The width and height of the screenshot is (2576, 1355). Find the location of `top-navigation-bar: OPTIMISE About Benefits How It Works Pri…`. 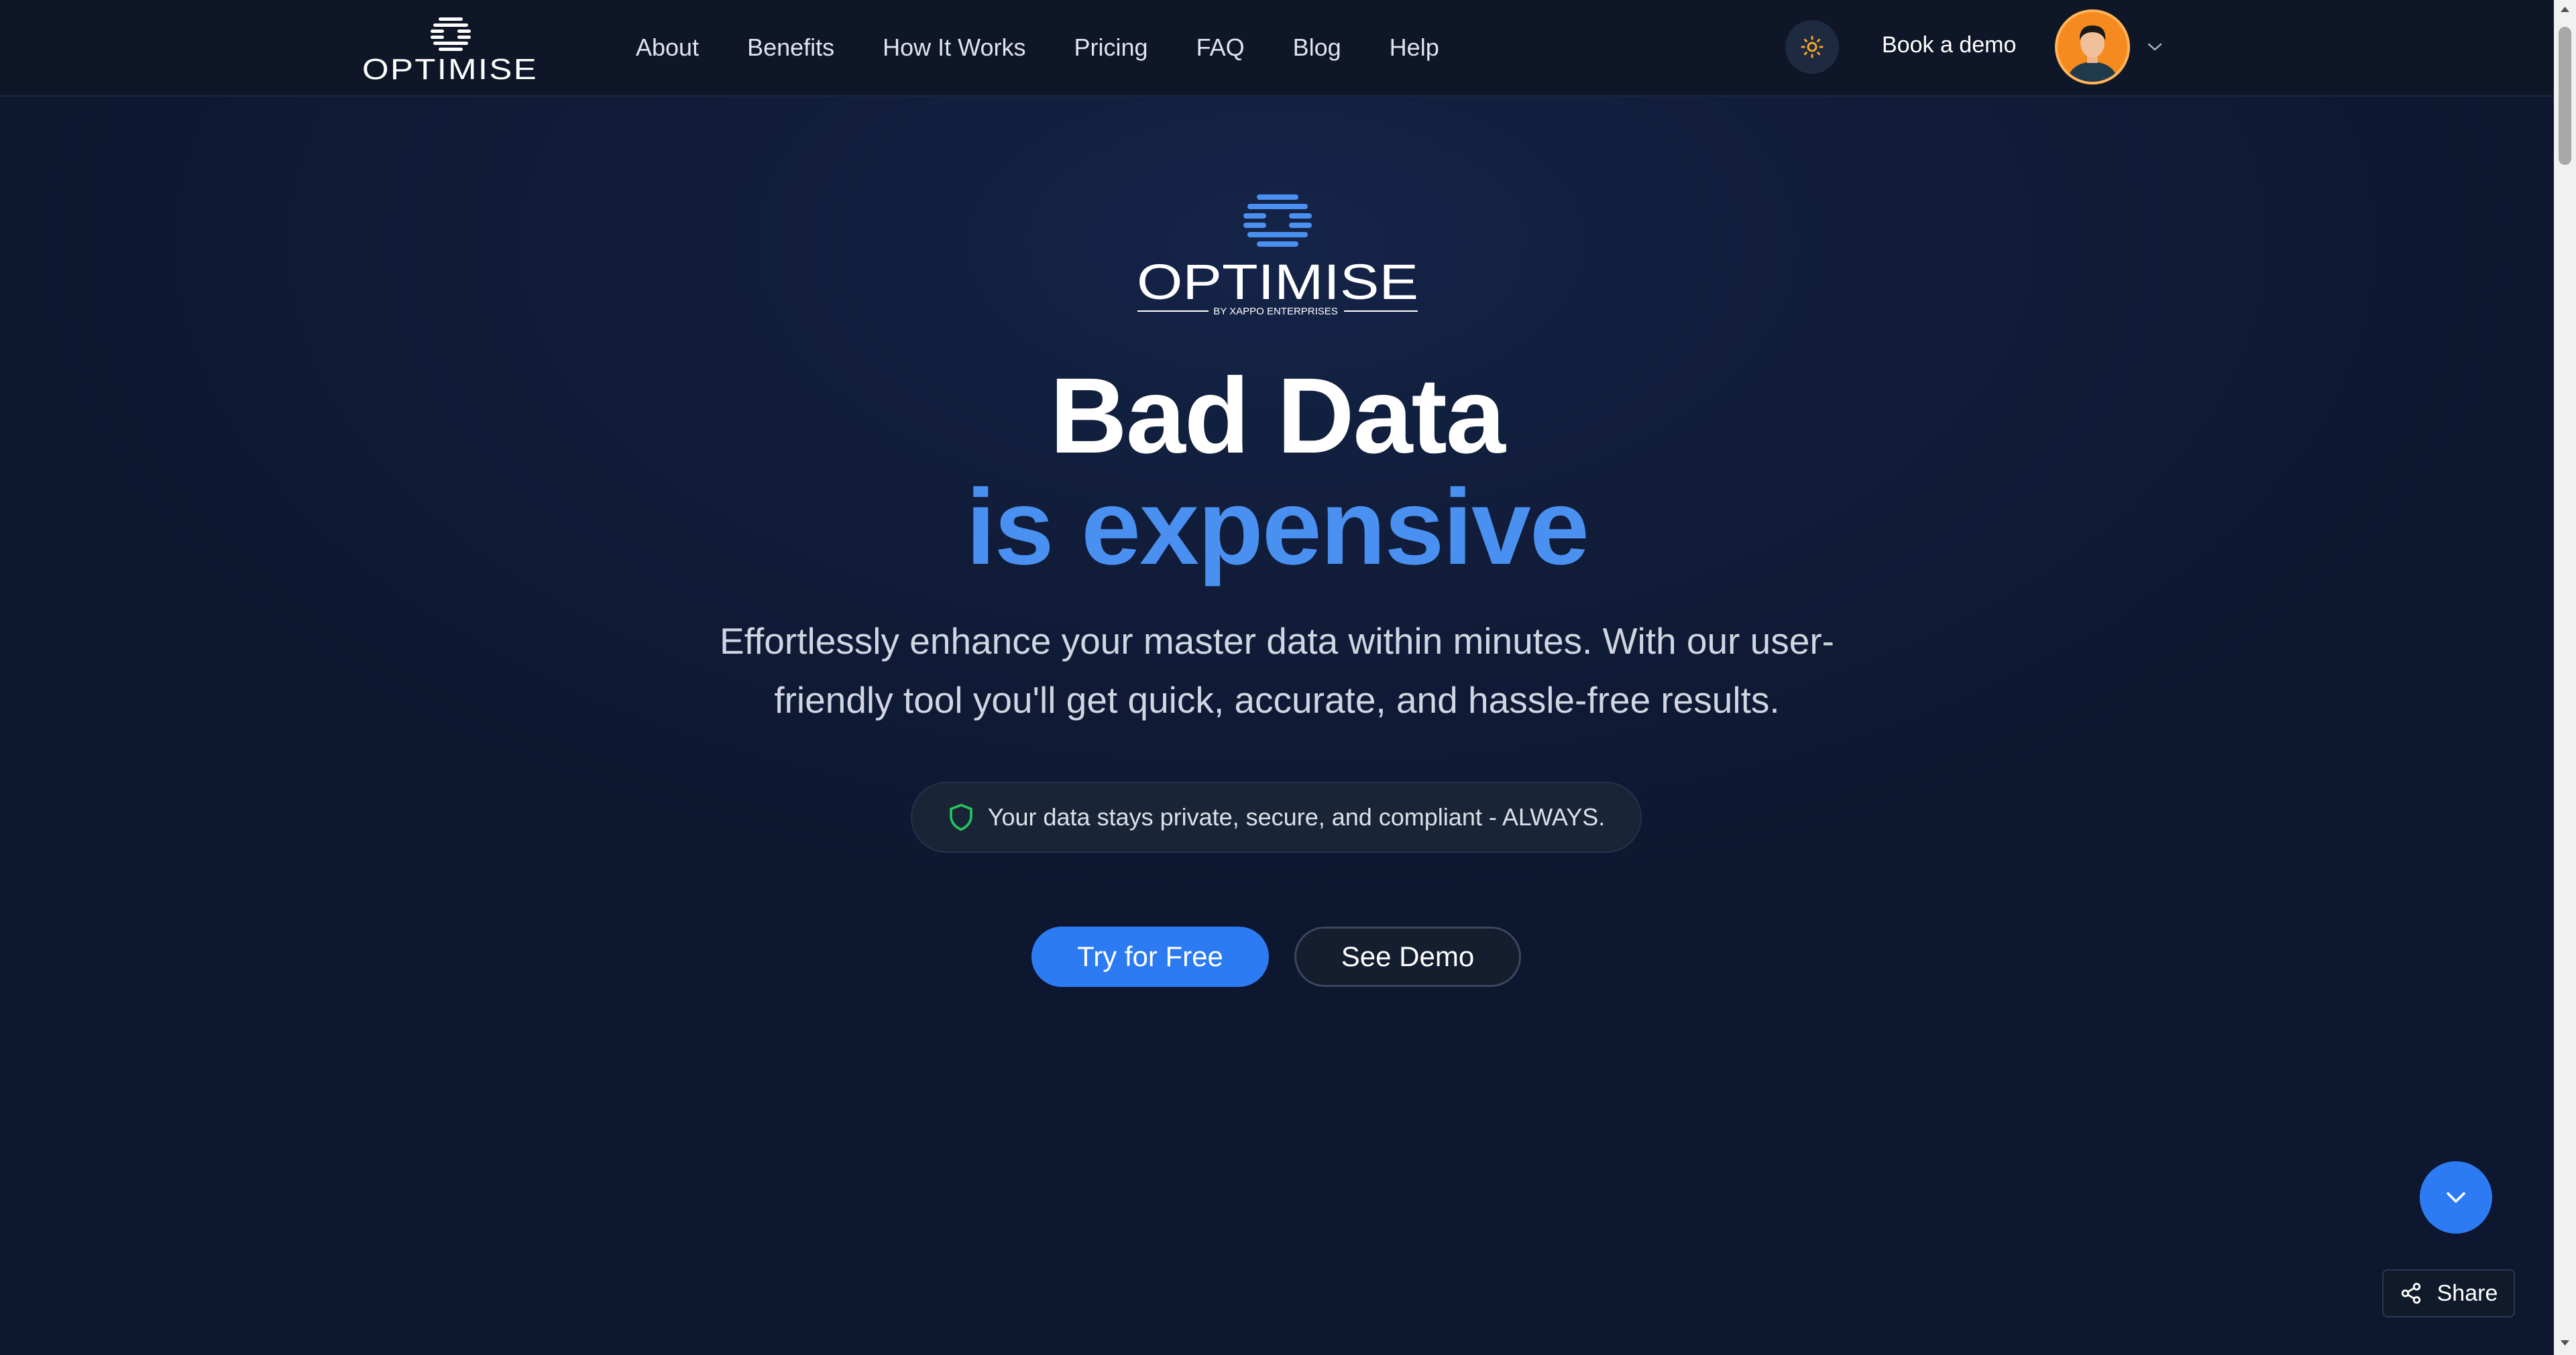

top-navigation-bar: OPTIMISE About Benefits How It Works Pri… is located at coordinates (1277, 48).